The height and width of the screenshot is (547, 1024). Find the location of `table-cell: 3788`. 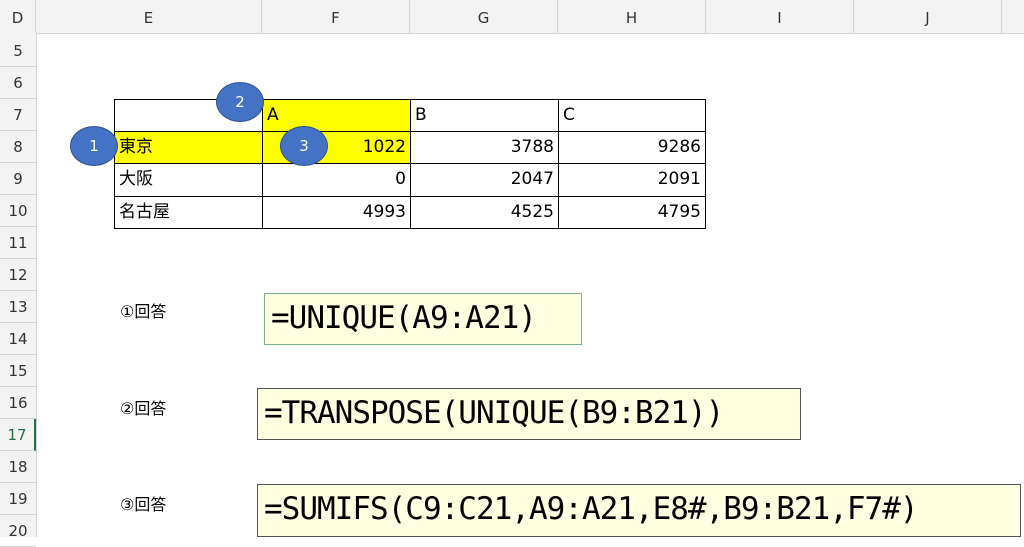

table-cell: 3788 is located at coordinates (484, 147).